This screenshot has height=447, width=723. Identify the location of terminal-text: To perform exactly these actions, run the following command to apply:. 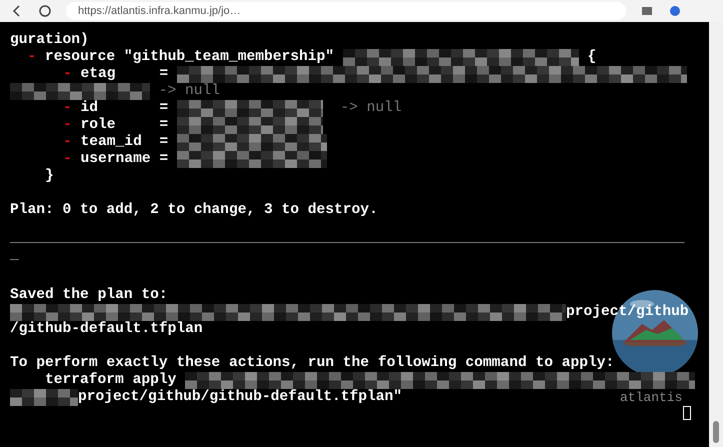
(312, 363).